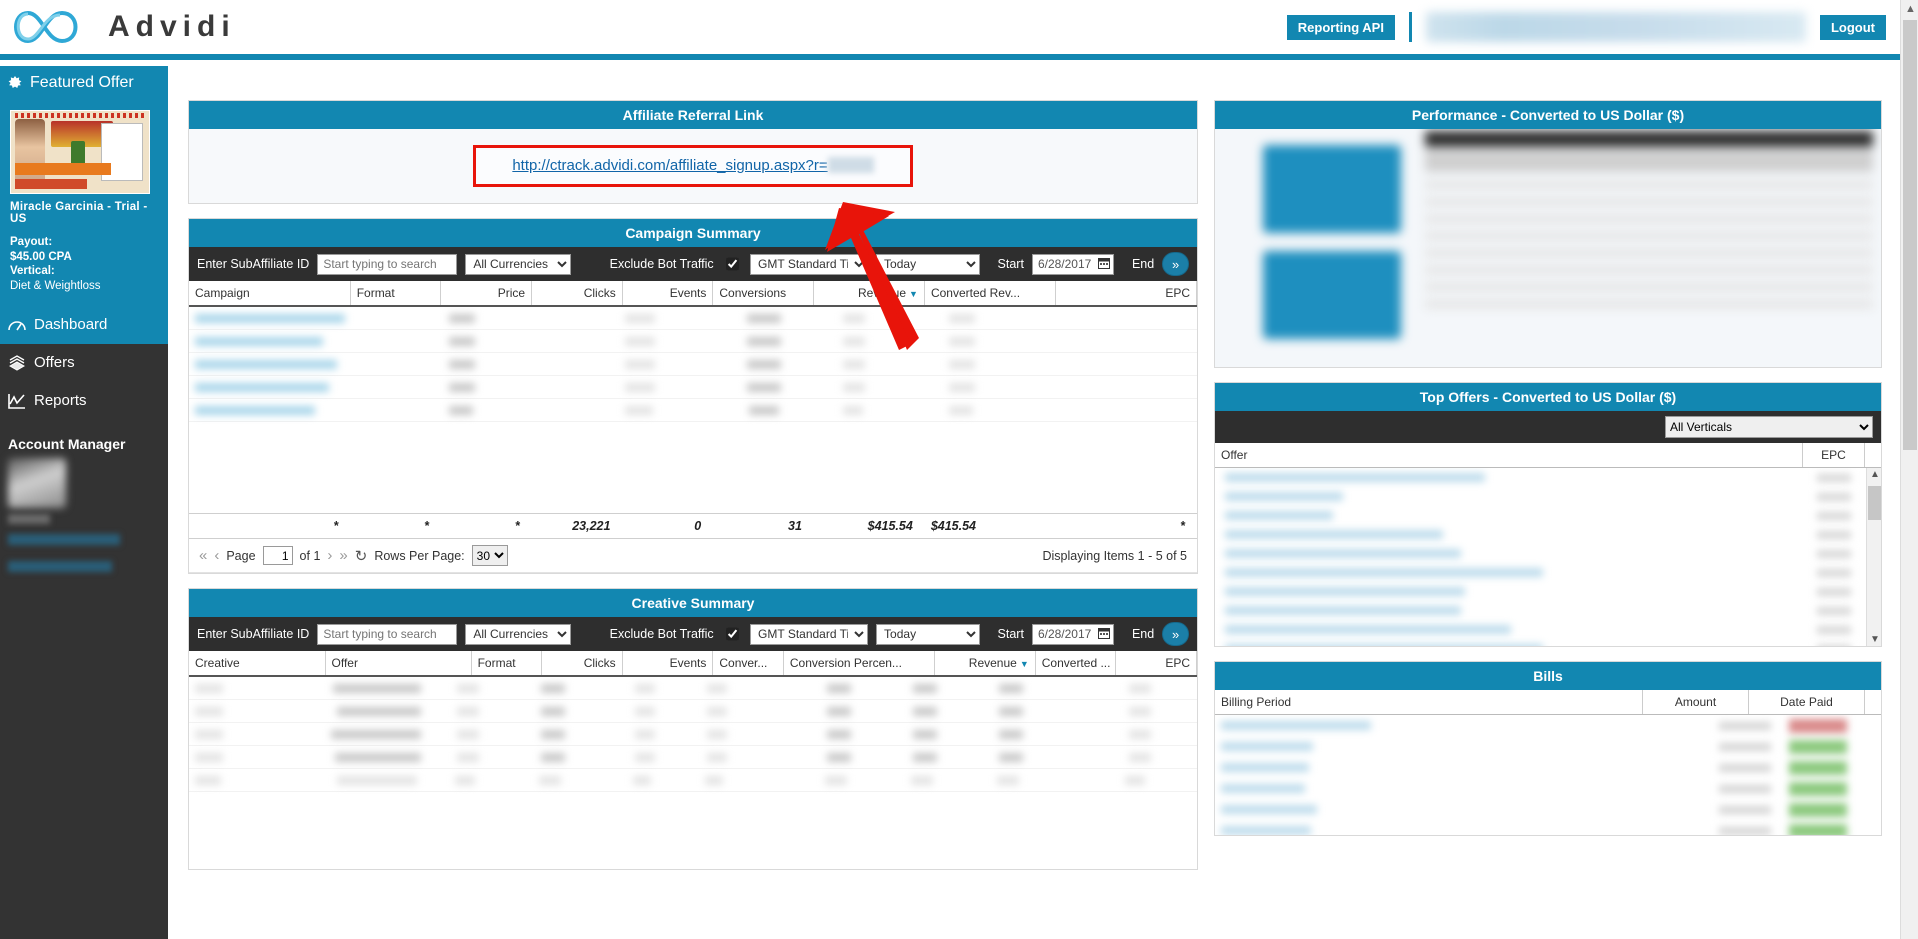  I want to click on brand-logo: Advidi, so click(118, 27).